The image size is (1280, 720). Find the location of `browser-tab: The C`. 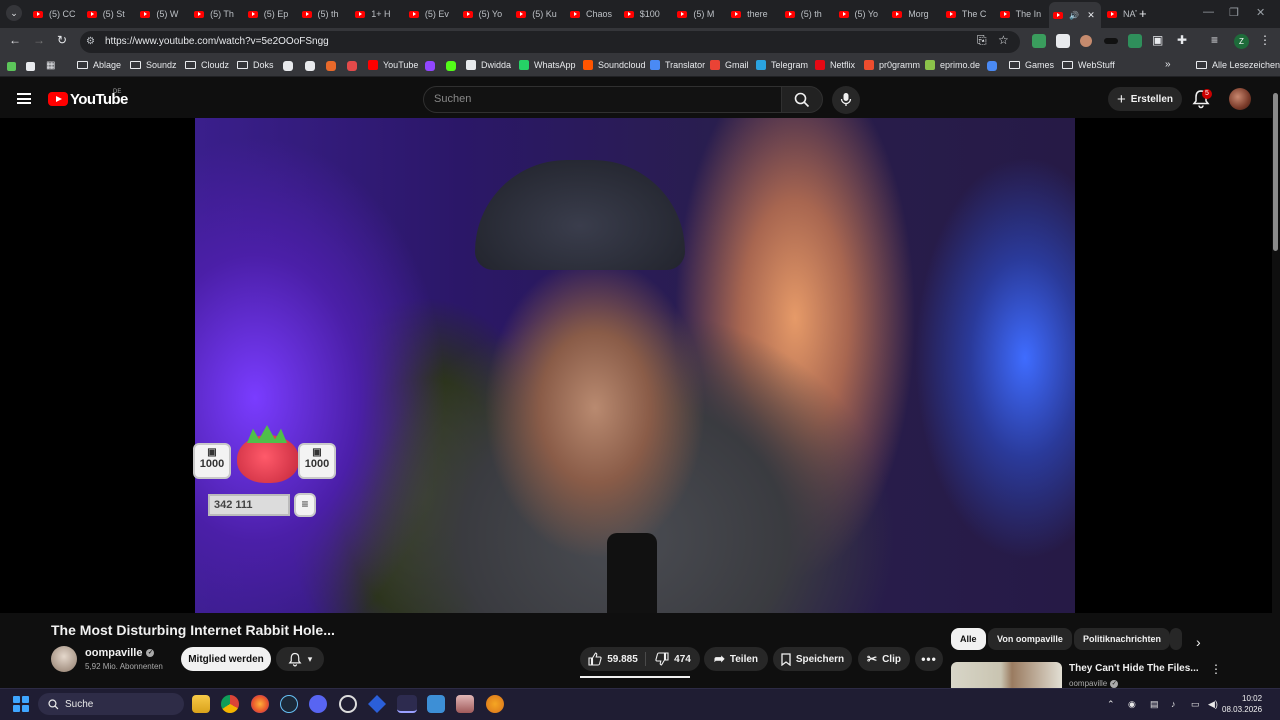

browser-tab: The C is located at coordinates (968, 14).